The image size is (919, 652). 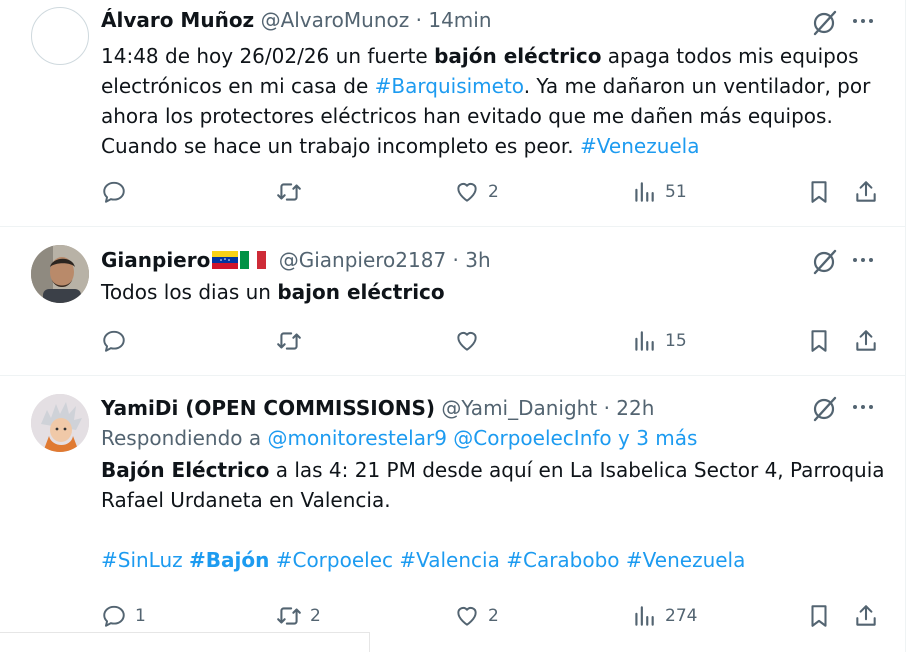 I want to click on bold-text: Bajón Eléctrico, so click(x=185, y=470).